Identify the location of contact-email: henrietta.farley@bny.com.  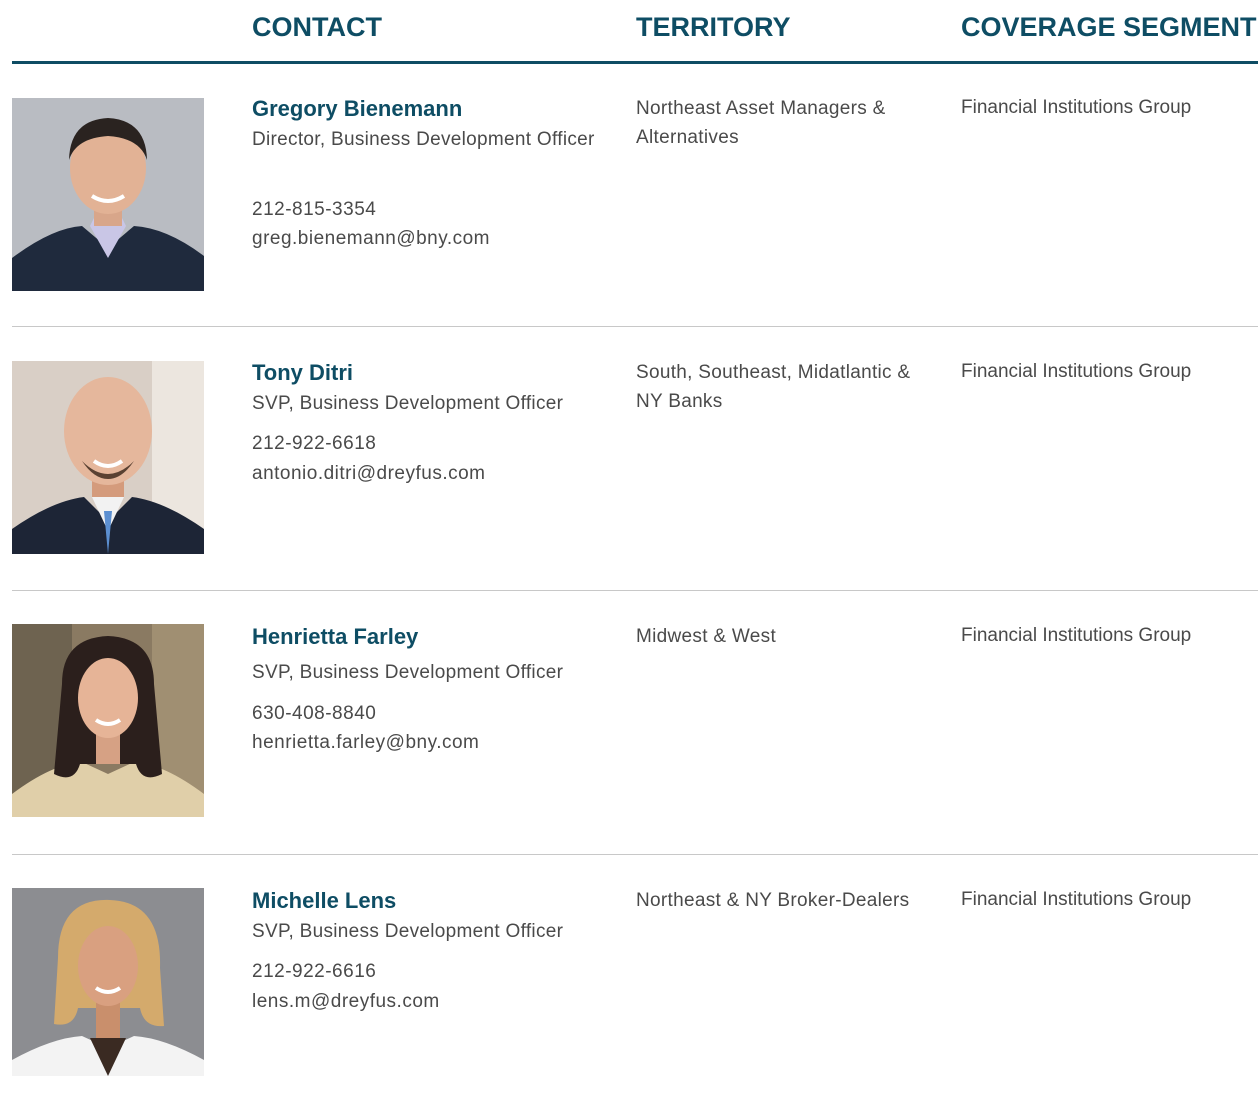
(365, 743).